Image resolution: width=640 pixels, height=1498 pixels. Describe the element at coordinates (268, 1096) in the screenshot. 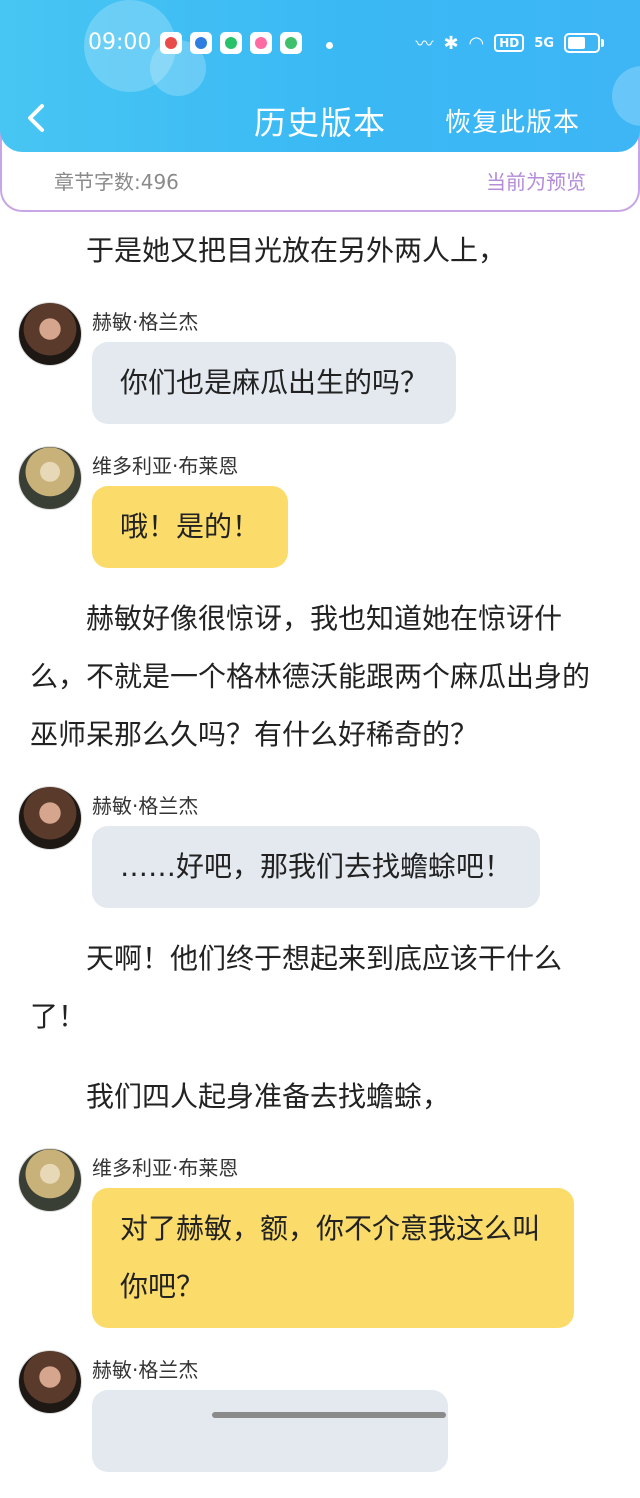

I see `narration-paragraph: 我们四人起身准备去找蟾蜍，` at that location.